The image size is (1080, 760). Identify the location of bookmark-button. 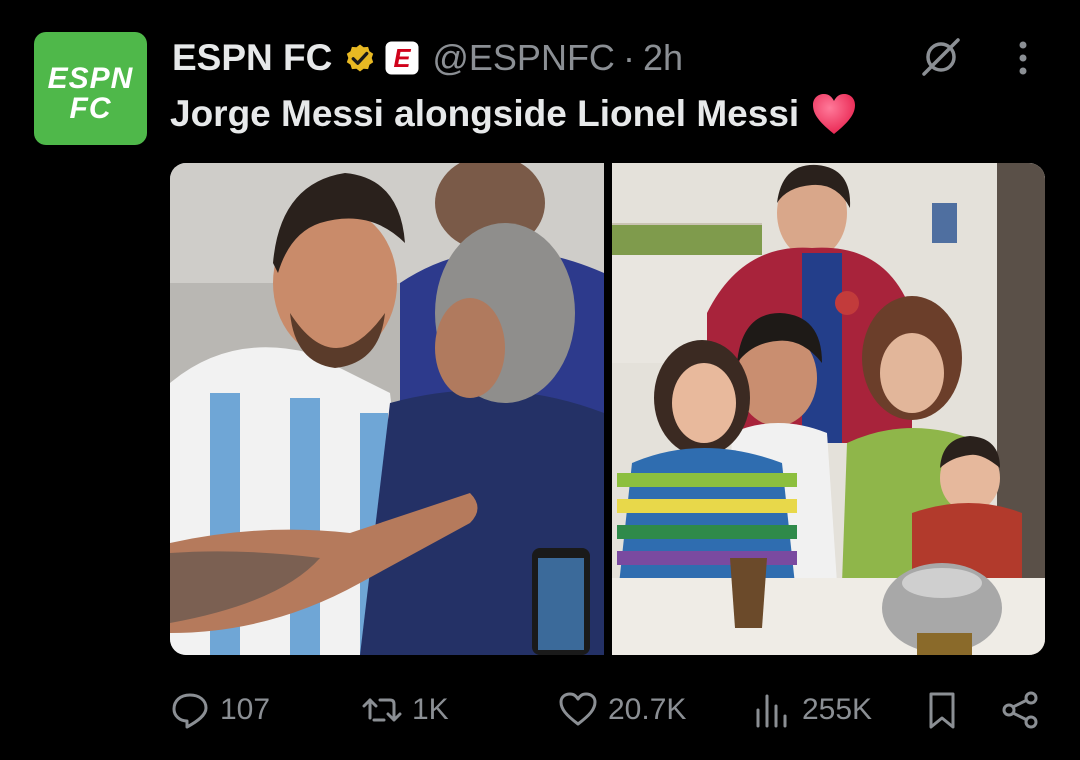
(942, 710).